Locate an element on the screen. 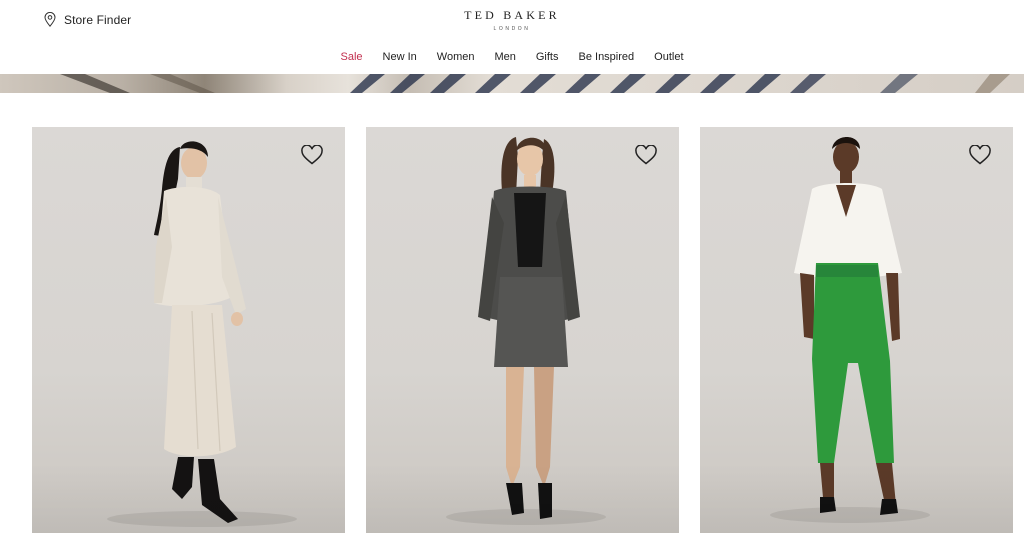 This screenshot has height=535, width=1024. nav-item-sale: Sale is located at coordinates (351, 57).